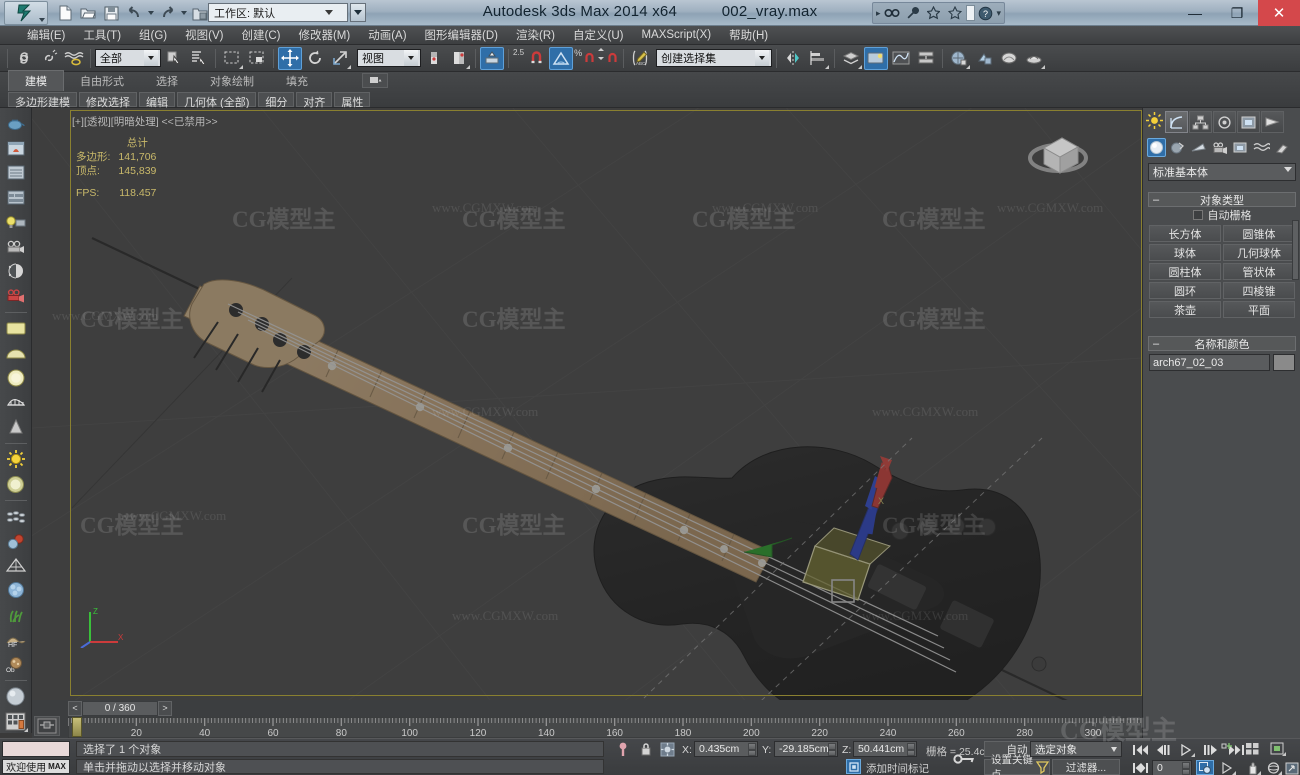 The height and width of the screenshot is (775, 1300). What do you see at coordinates (217, 100) in the screenshot?
I see `ribbon-panel-geometry-all: 几何体 (全部)` at bounding box center [217, 100].